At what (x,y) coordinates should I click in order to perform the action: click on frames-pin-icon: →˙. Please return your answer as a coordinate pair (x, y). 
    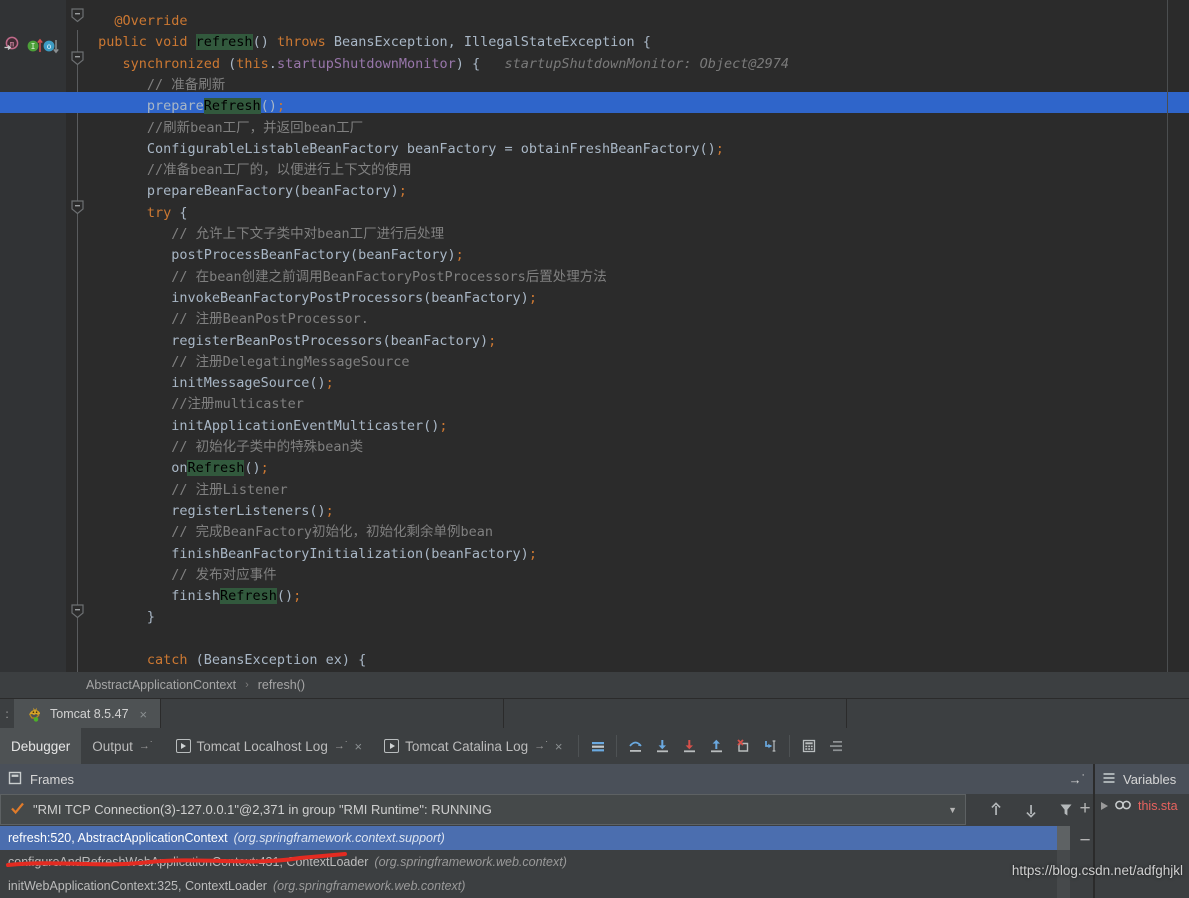
    Looking at the image, I should click on (1081, 779).